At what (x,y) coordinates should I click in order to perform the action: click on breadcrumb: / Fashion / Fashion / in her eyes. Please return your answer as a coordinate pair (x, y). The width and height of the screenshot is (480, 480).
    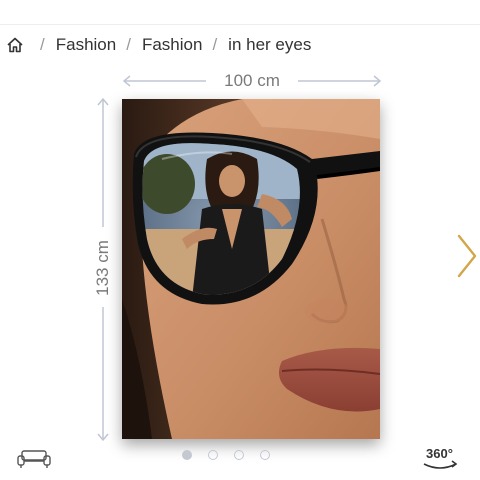
    Looking at the image, I should click on (158, 45).